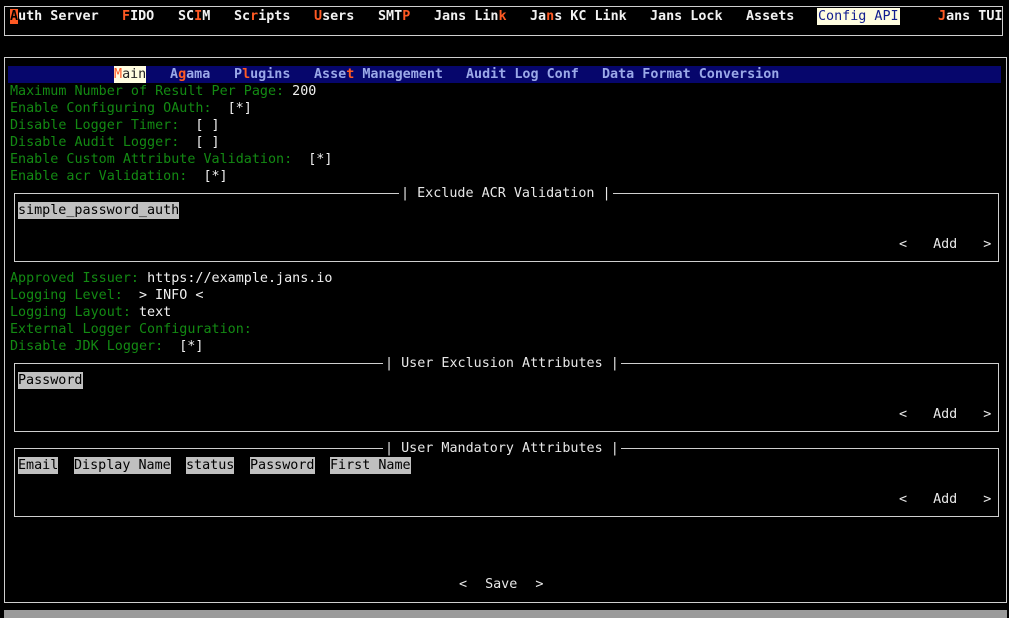  I want to click on horizontal-scrollbar, so click(505, 614).